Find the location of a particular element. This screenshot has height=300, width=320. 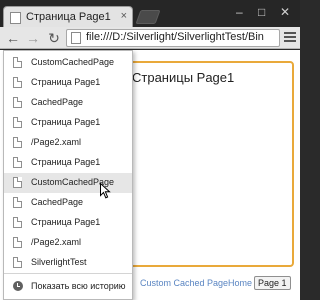

home-link: Home is located at coordinates (240, 283).